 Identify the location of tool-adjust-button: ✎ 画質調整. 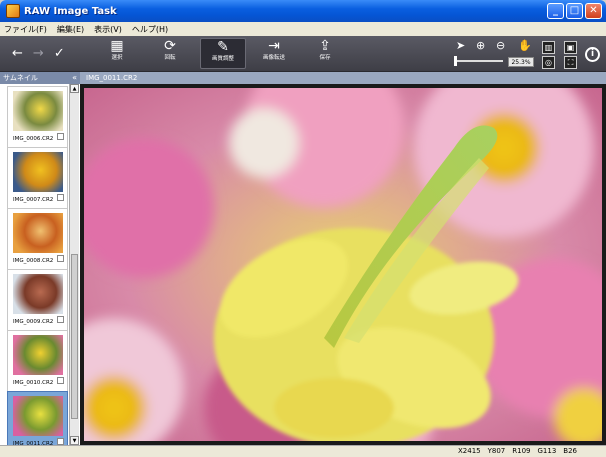
(223, 53).